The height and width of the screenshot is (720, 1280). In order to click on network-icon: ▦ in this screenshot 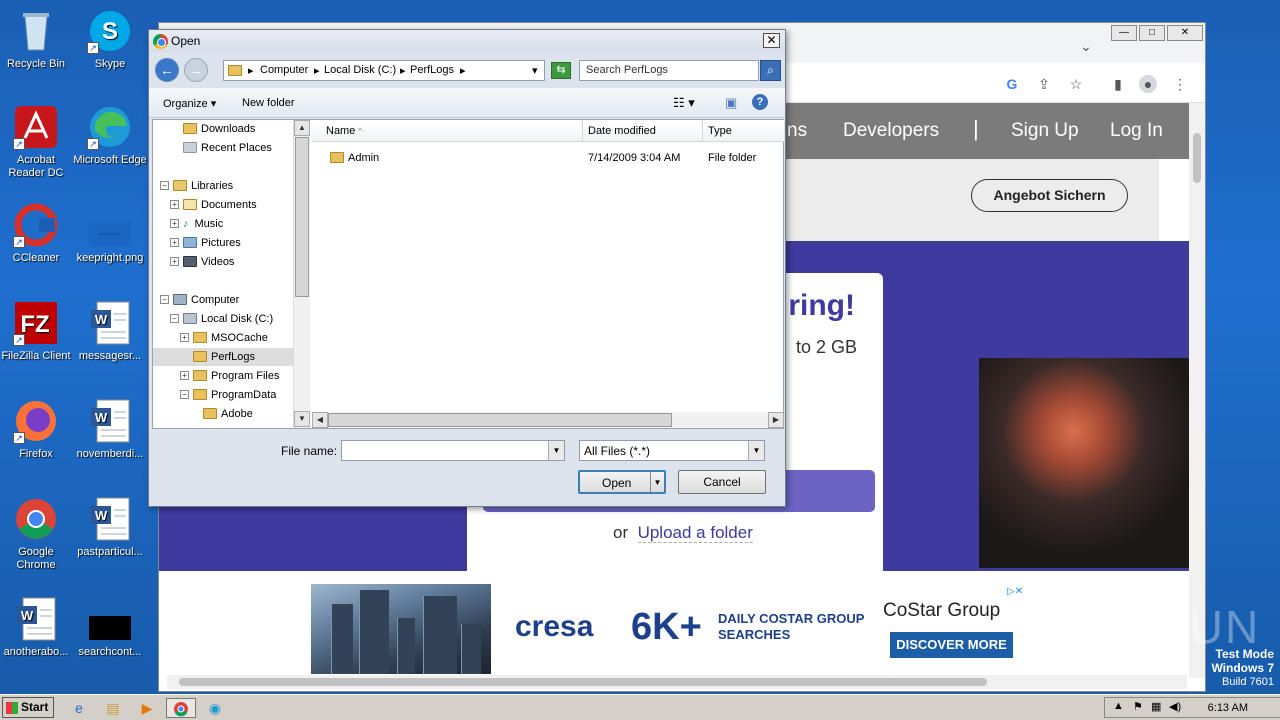, I will do `click(1156, 706)`.